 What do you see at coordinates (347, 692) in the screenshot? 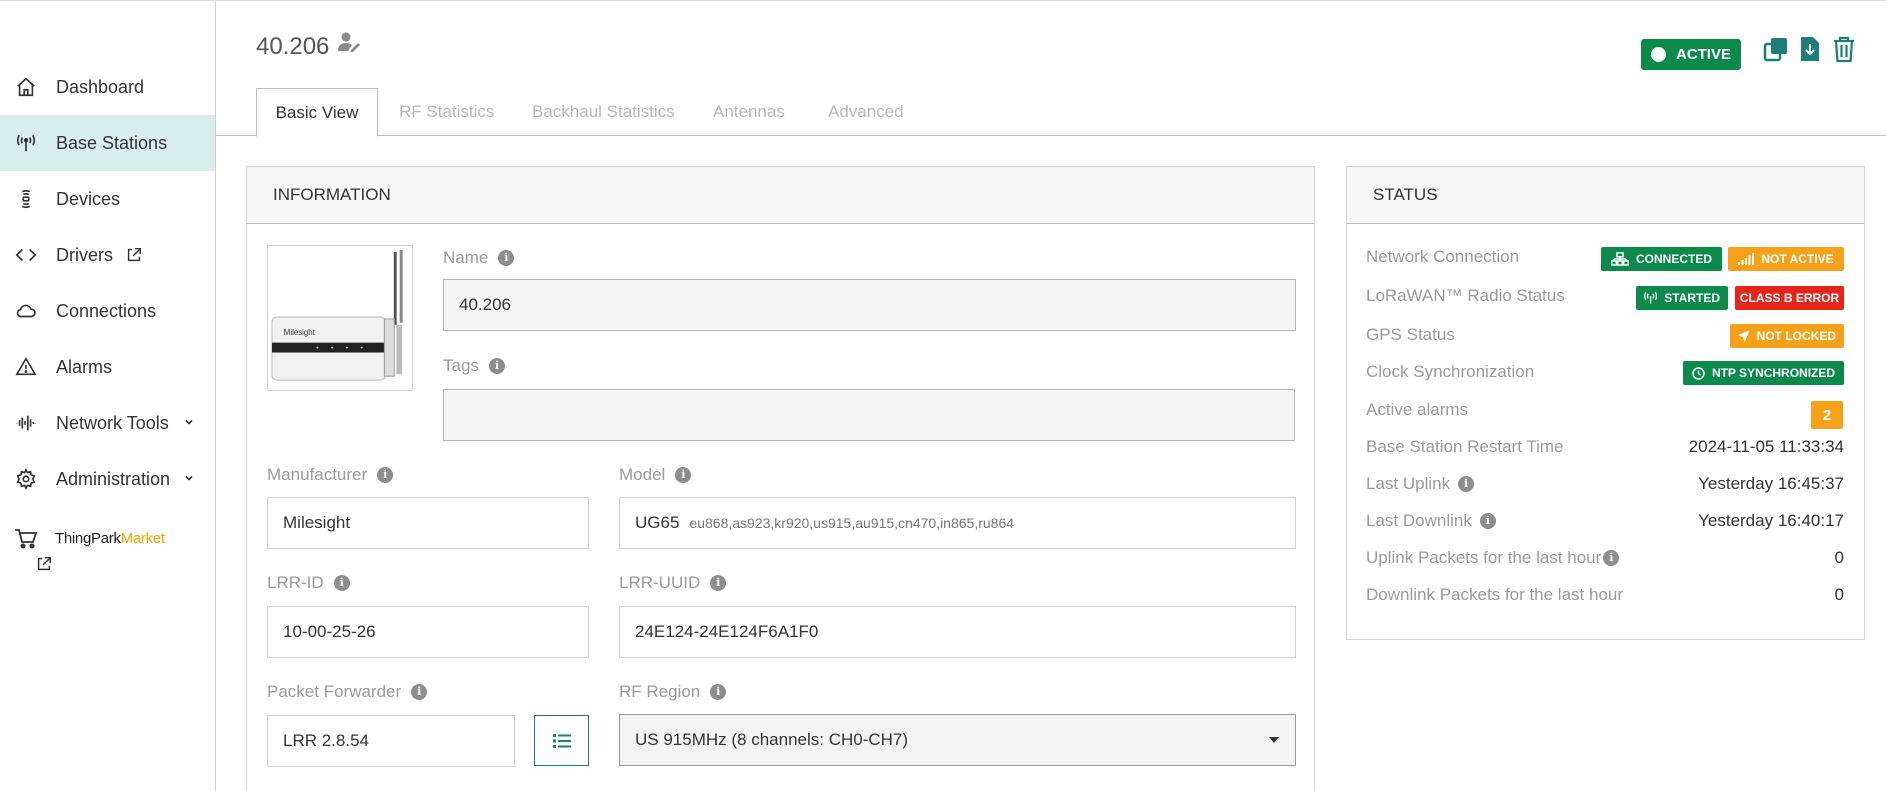
I see `packet-forwarder-label: Packet Forwarder i` at bounding box center [347, 692].